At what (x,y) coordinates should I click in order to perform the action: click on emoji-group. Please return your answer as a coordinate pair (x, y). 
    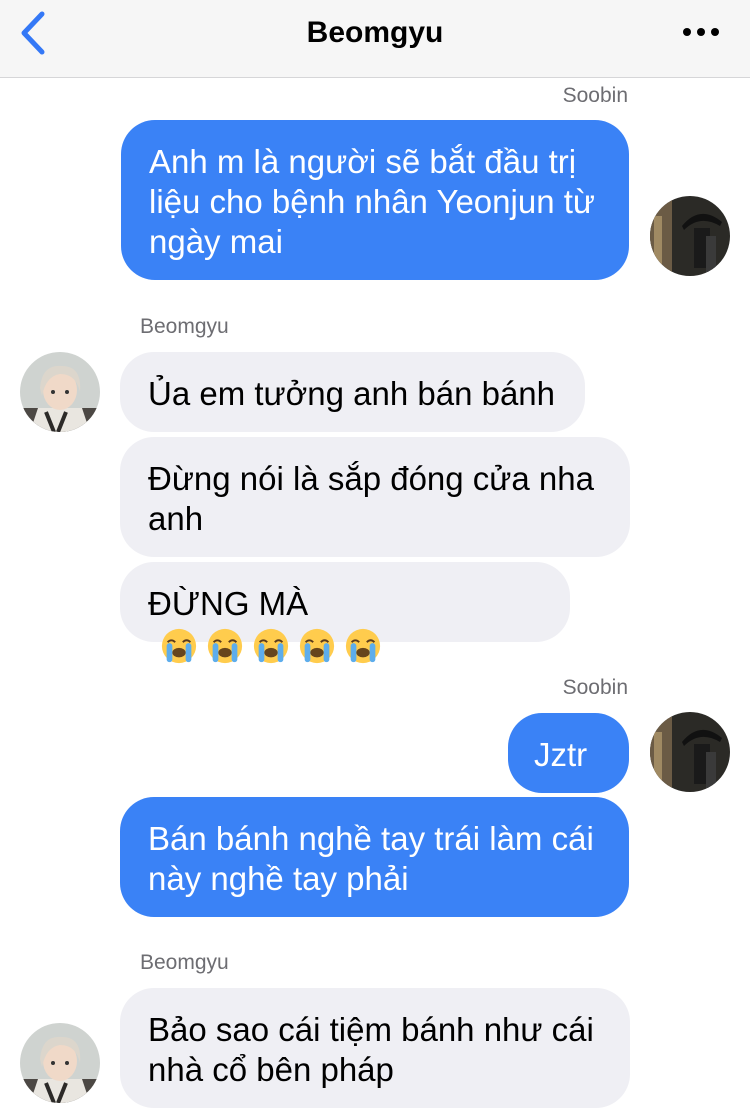
    Looking at the image, I should click on (271, 646).